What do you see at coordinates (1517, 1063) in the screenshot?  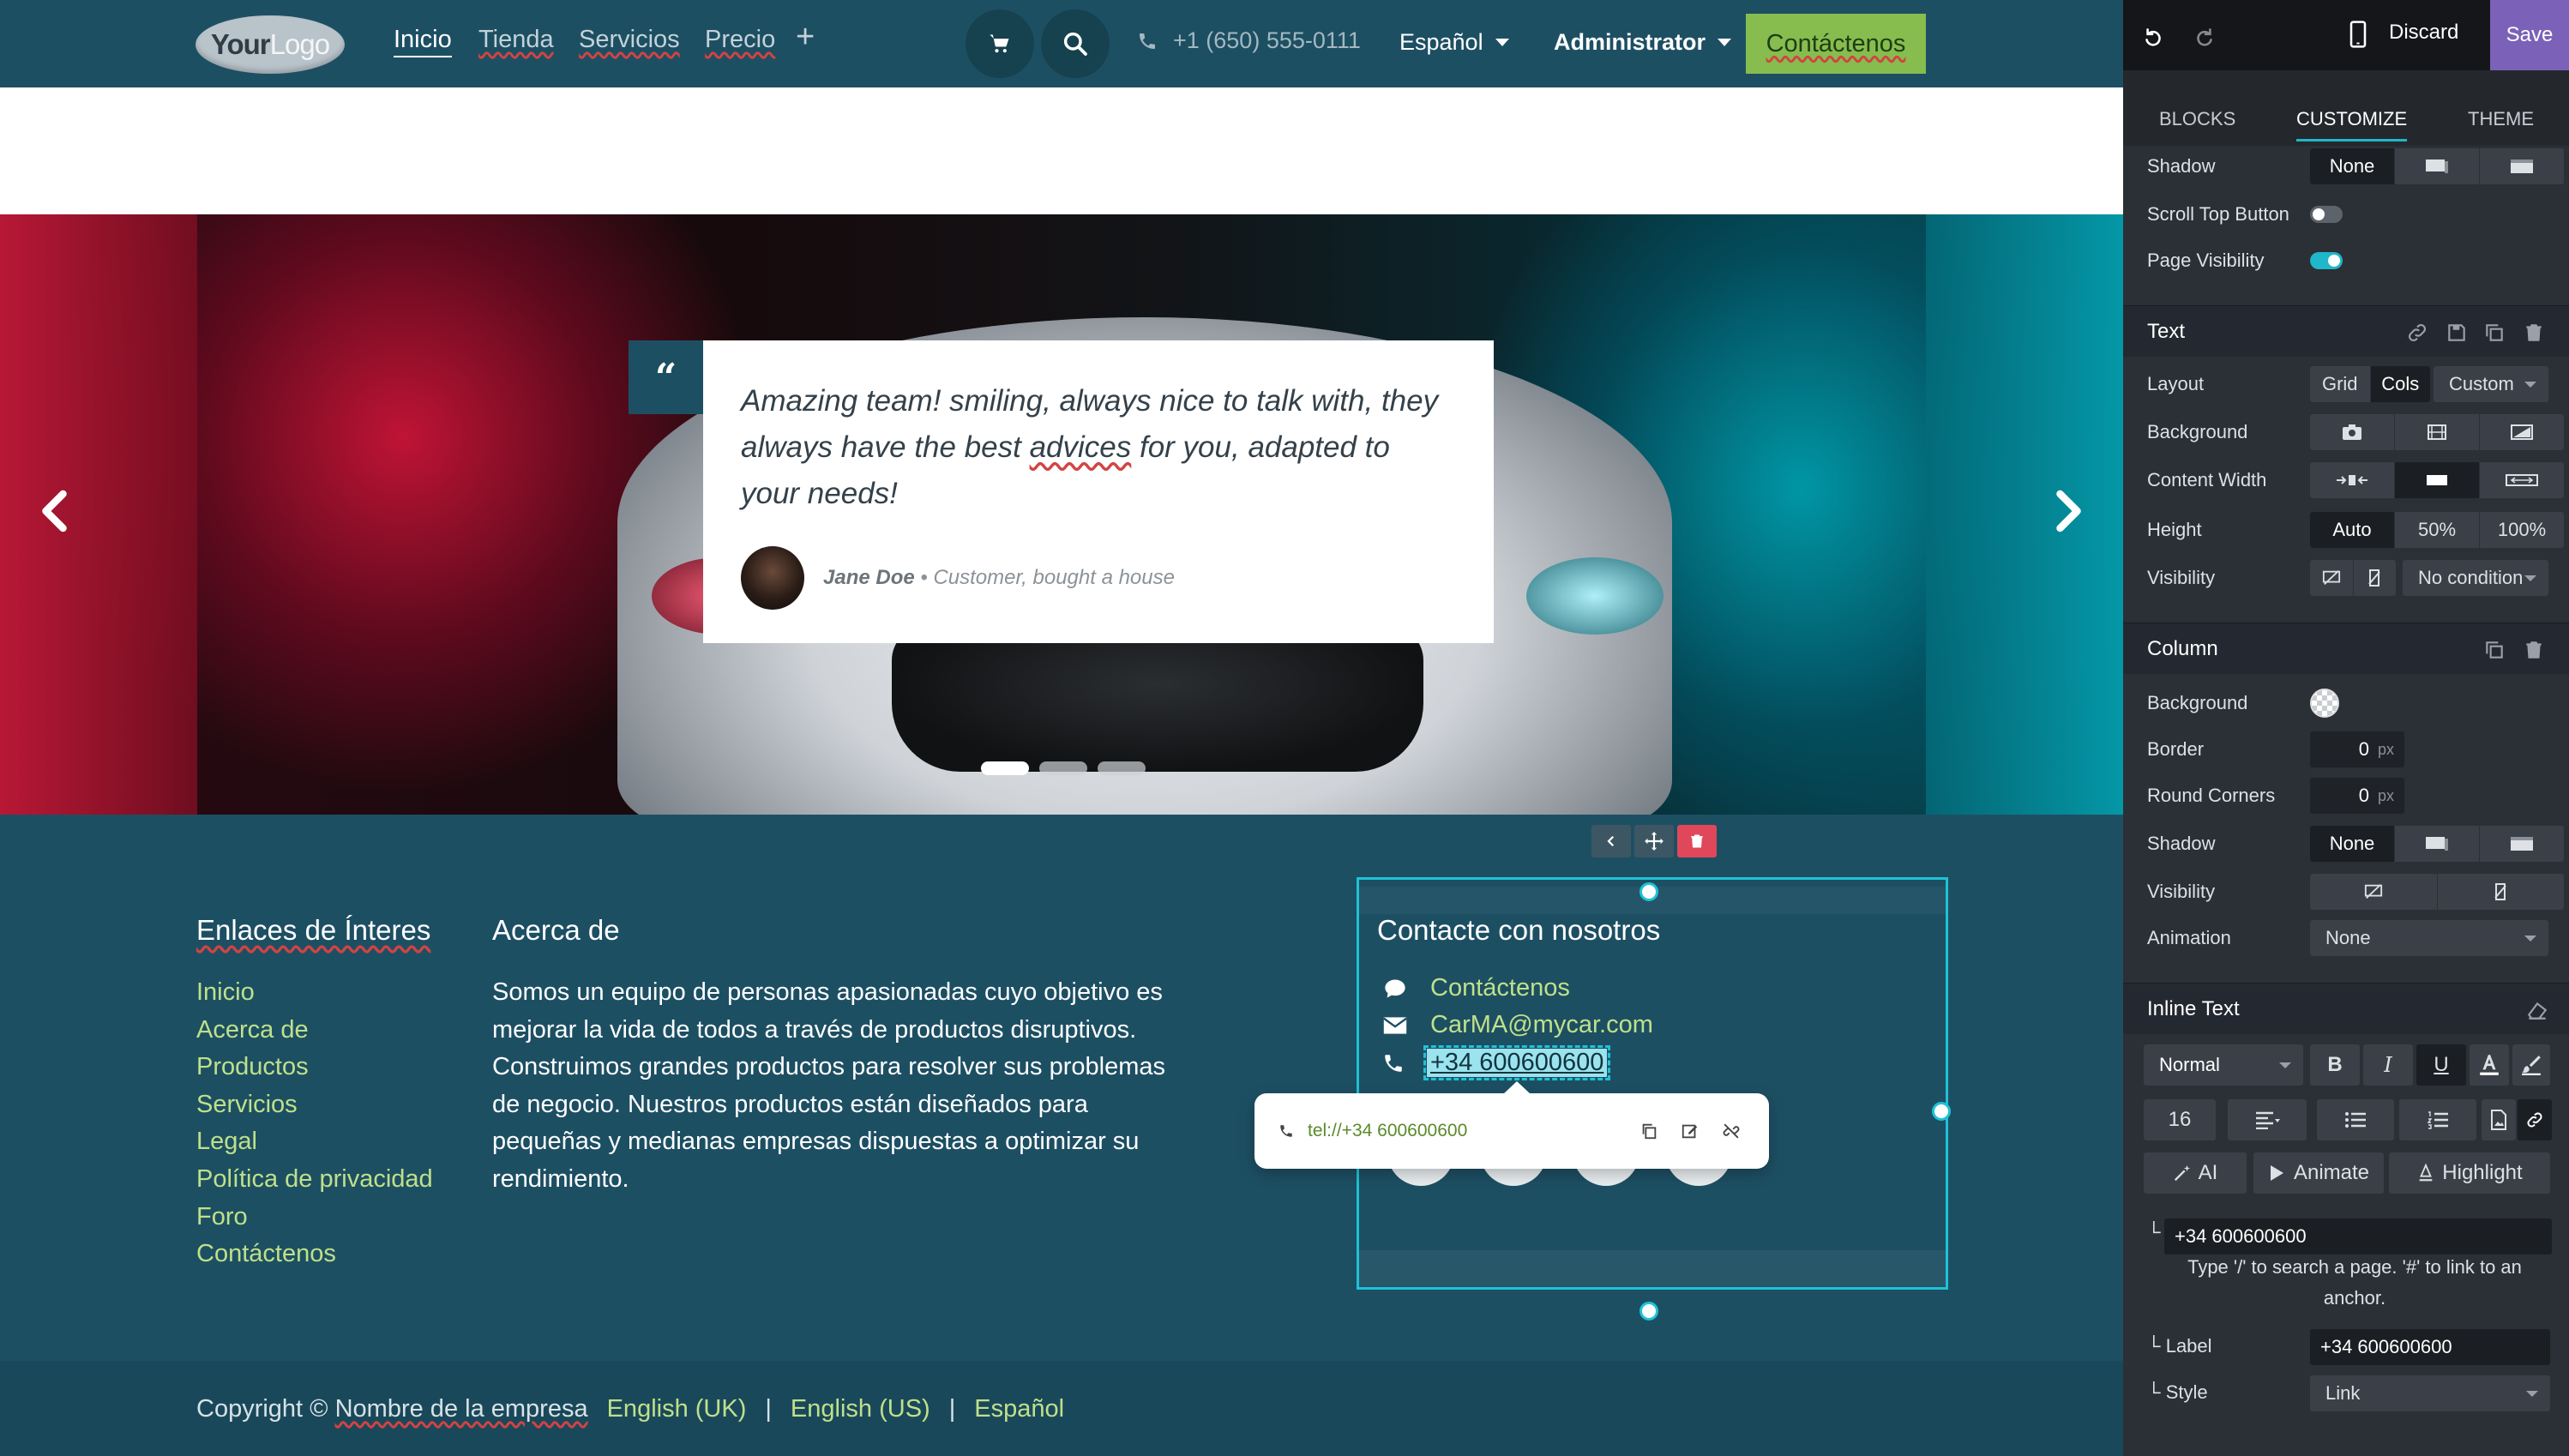 I see `phone-link-selected: +34 600600600` at bounding box center [1517, 1063].